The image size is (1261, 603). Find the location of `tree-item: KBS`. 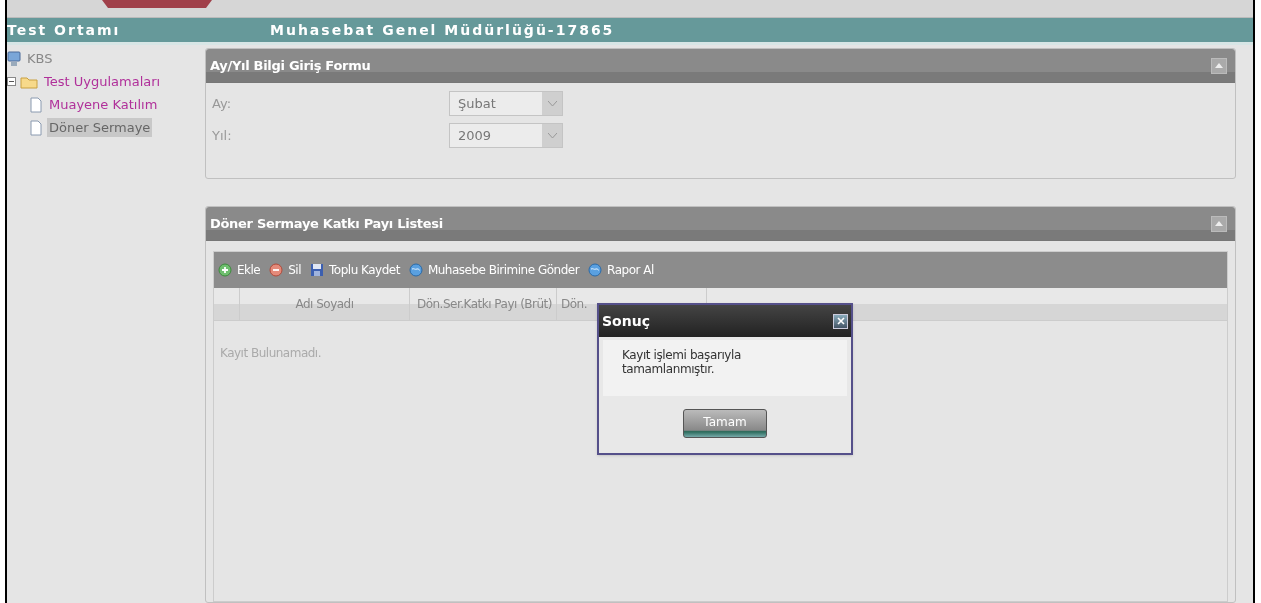

tree-item: KBS is located at coordinates (40, 58).